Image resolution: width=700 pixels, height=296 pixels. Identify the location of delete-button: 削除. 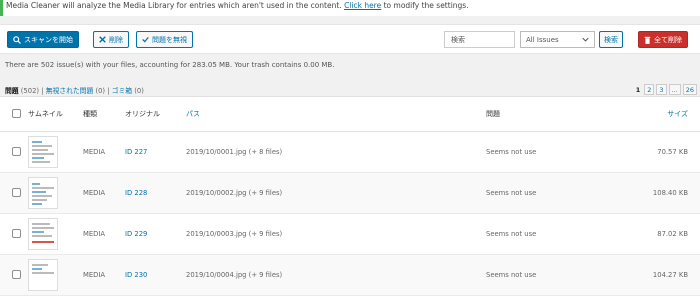
(111, 39).